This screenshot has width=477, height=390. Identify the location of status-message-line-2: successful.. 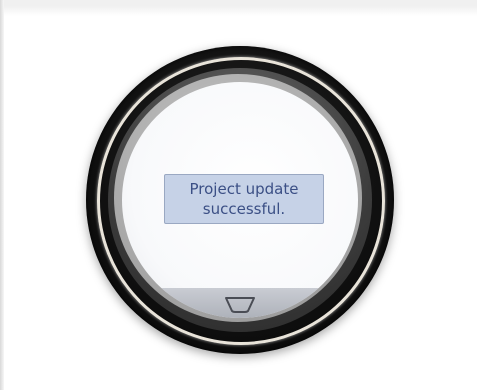
(244, 209).